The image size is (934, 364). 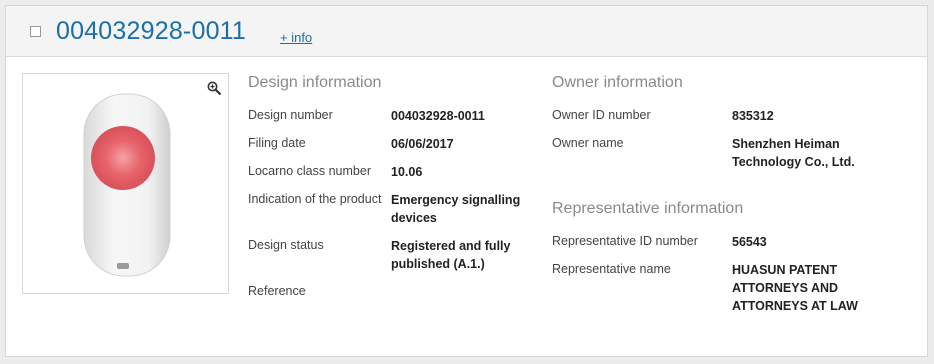 What do you see at coordinates (277, 143) in the screenshot?
I see `filing-date-label: Filing date` at bounding box center [277, 143].